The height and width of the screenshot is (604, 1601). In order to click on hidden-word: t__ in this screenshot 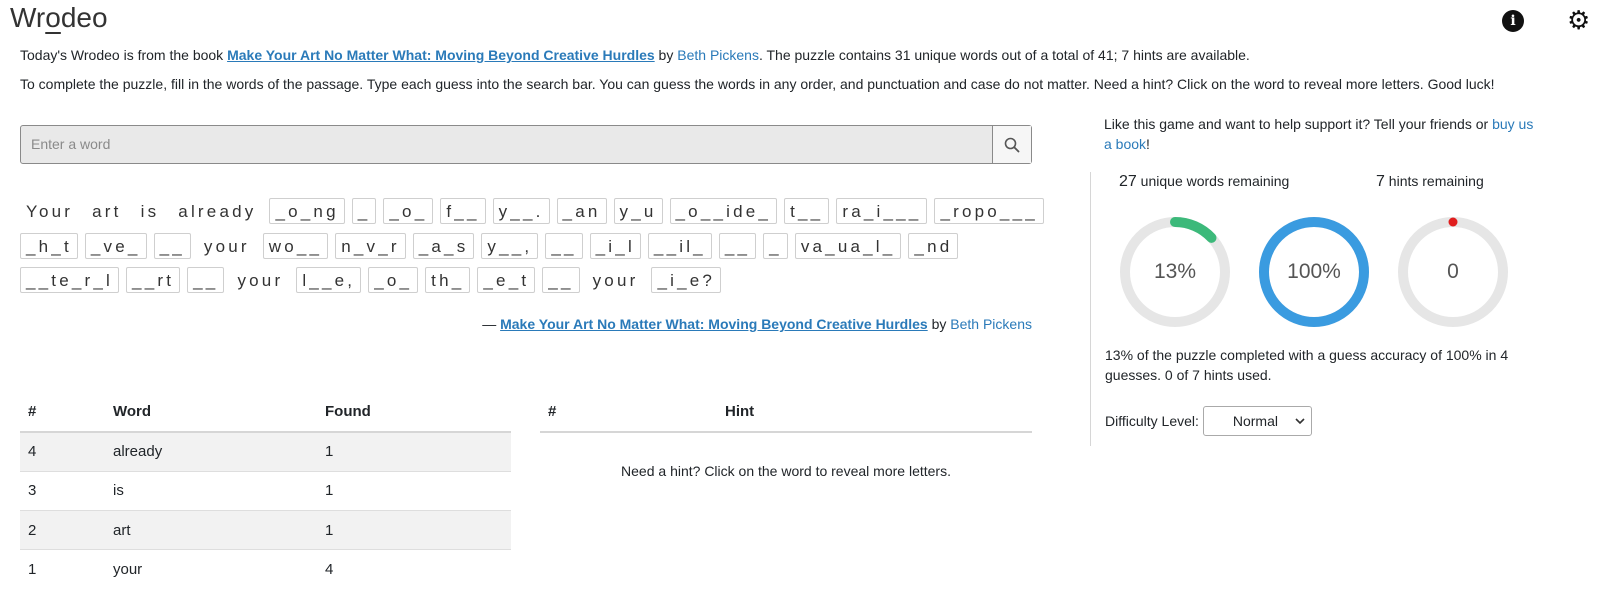, I will do `click(807, 211)`.